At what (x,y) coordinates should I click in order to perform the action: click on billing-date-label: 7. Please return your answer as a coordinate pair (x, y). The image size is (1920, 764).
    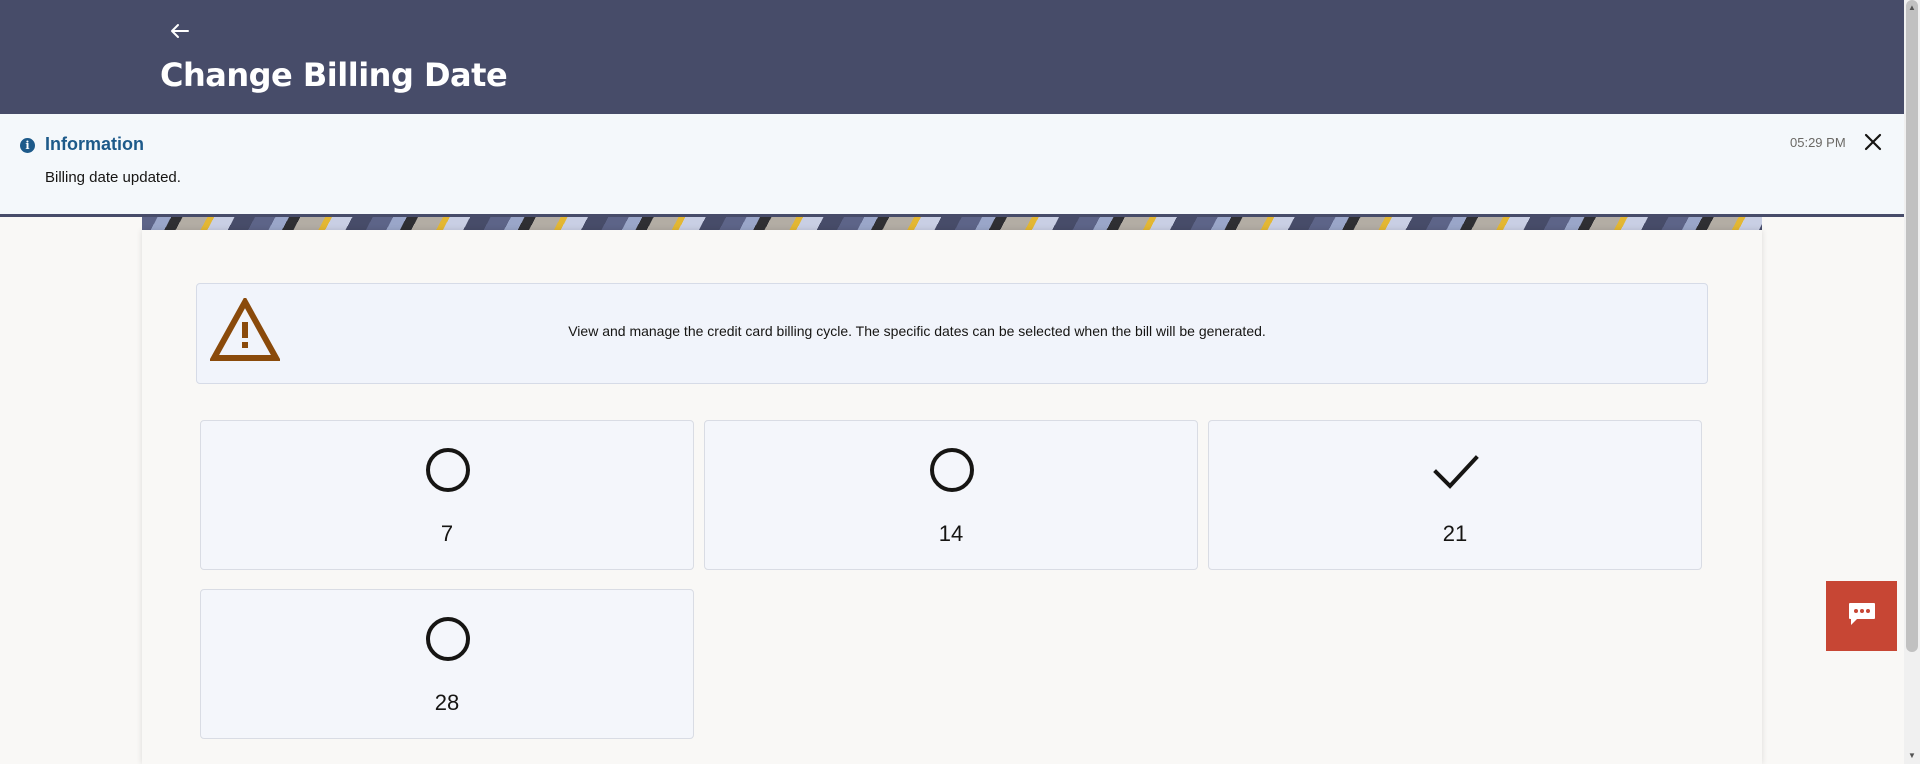
    Looking at the image, I should click on (447, 533).